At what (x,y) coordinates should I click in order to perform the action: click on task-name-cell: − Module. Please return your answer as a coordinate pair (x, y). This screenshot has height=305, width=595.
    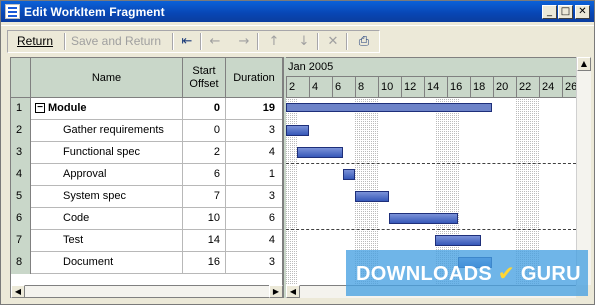
    Looking at the image, I should click on (107, 109).